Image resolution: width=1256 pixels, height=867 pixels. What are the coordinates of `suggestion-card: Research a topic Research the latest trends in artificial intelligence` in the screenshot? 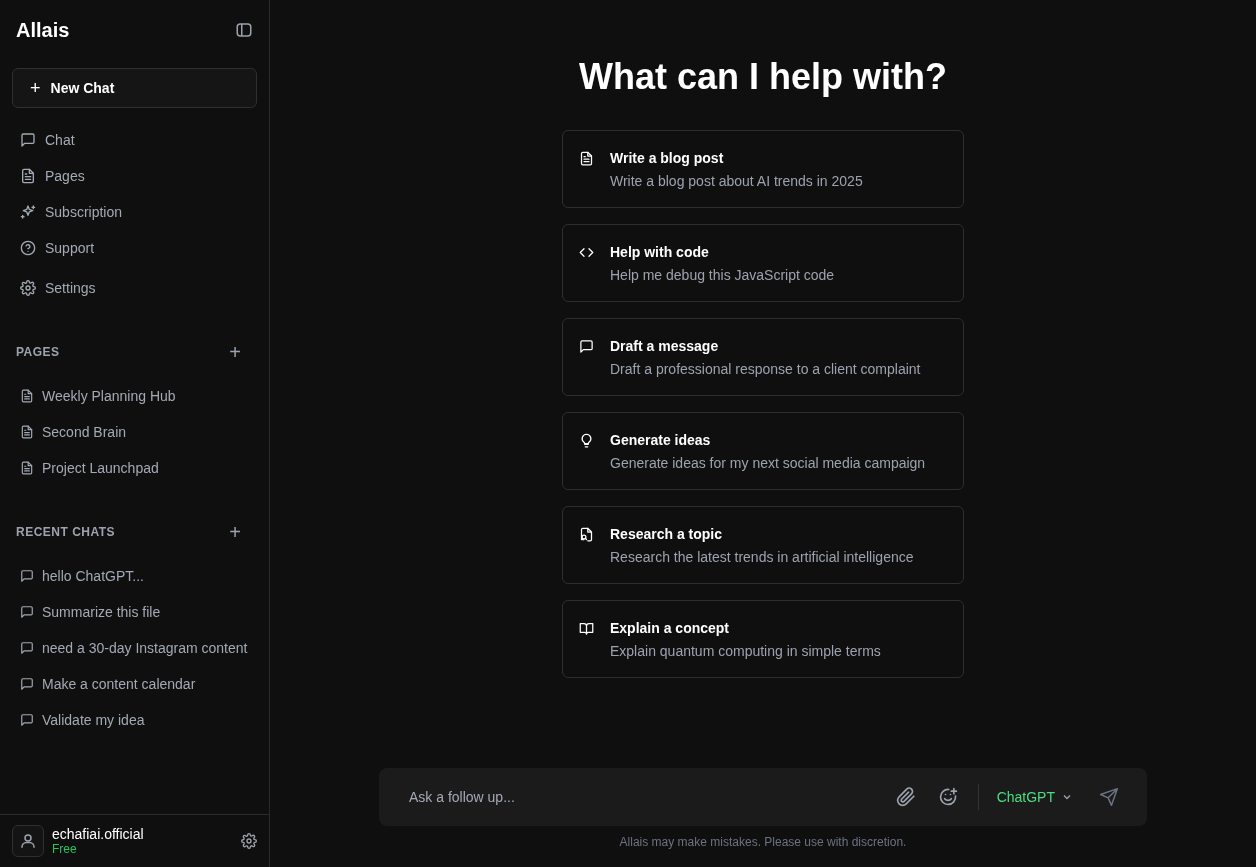 It's located at (763, 545).